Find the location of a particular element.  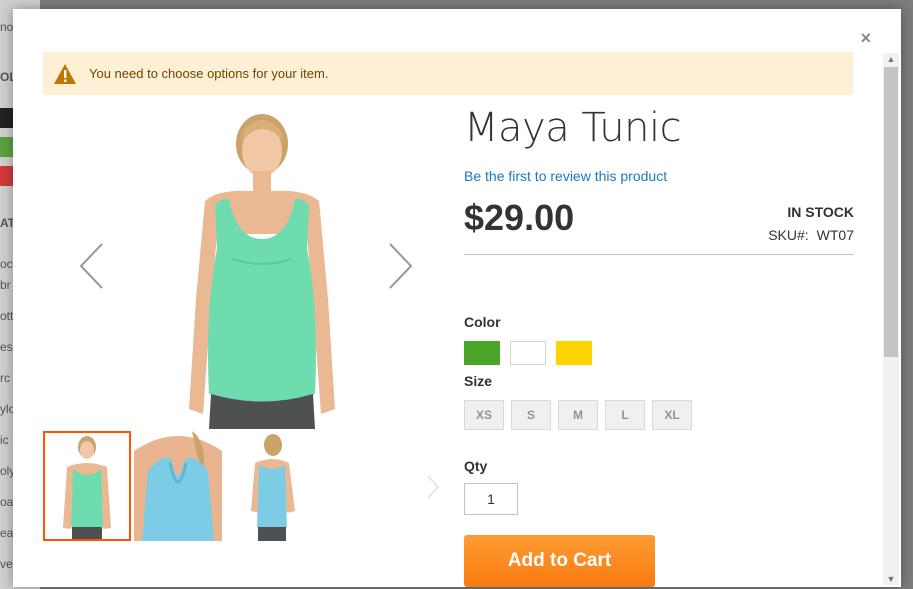

size-label: Size is located at coordinates (478, 381).